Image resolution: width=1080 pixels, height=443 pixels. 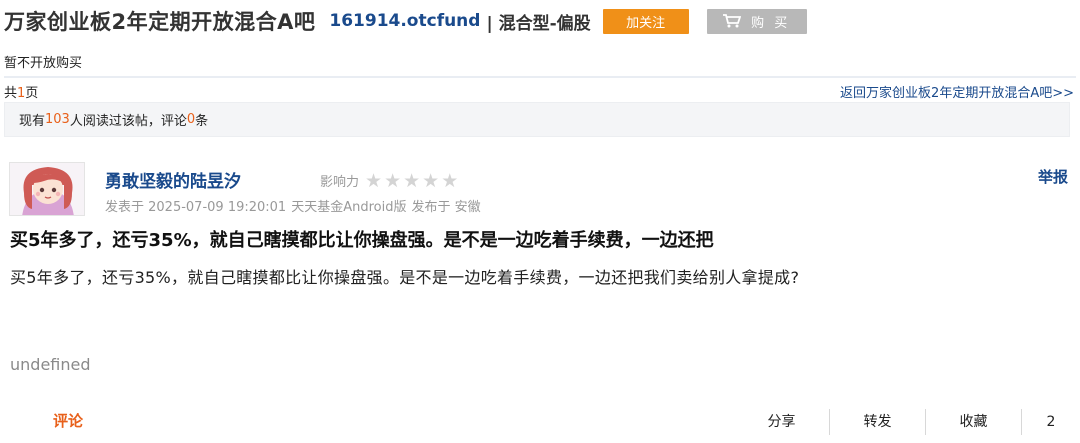 What do you see at coordinates (446, 207) in the screenshot?
I see `post-location: 发布于 安徽` at bounding box center [446, 207].